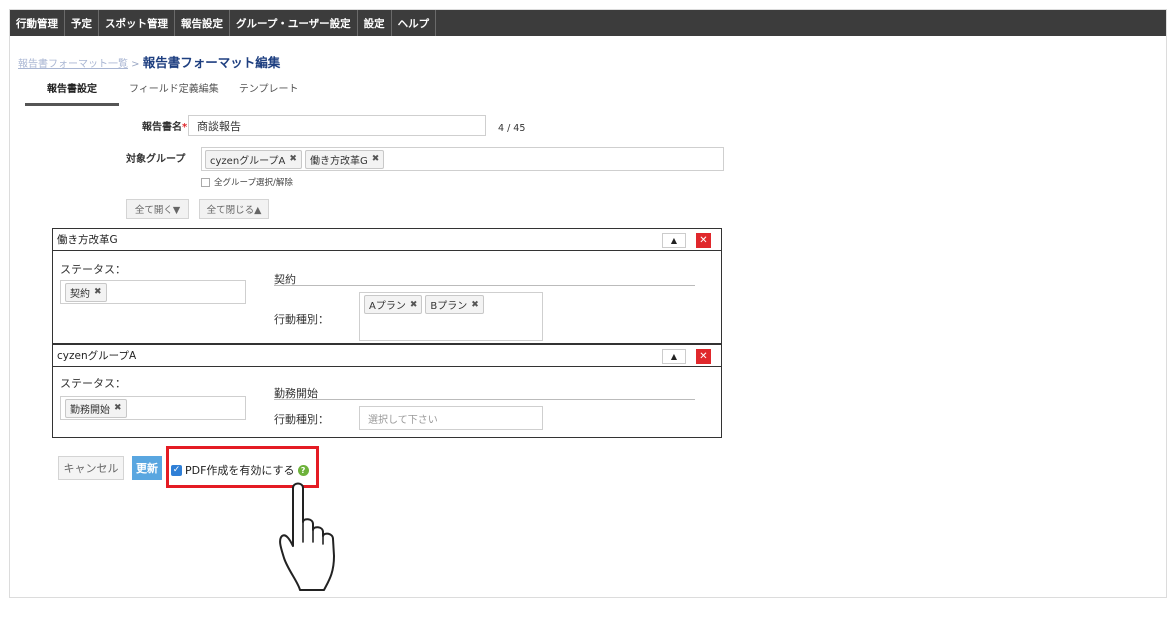 The height and width of the screenshot is (623, 1176). Describe the element at coordinates (97, 356) in the screenshot. I see `section-title: cyzenグループA` at that location.